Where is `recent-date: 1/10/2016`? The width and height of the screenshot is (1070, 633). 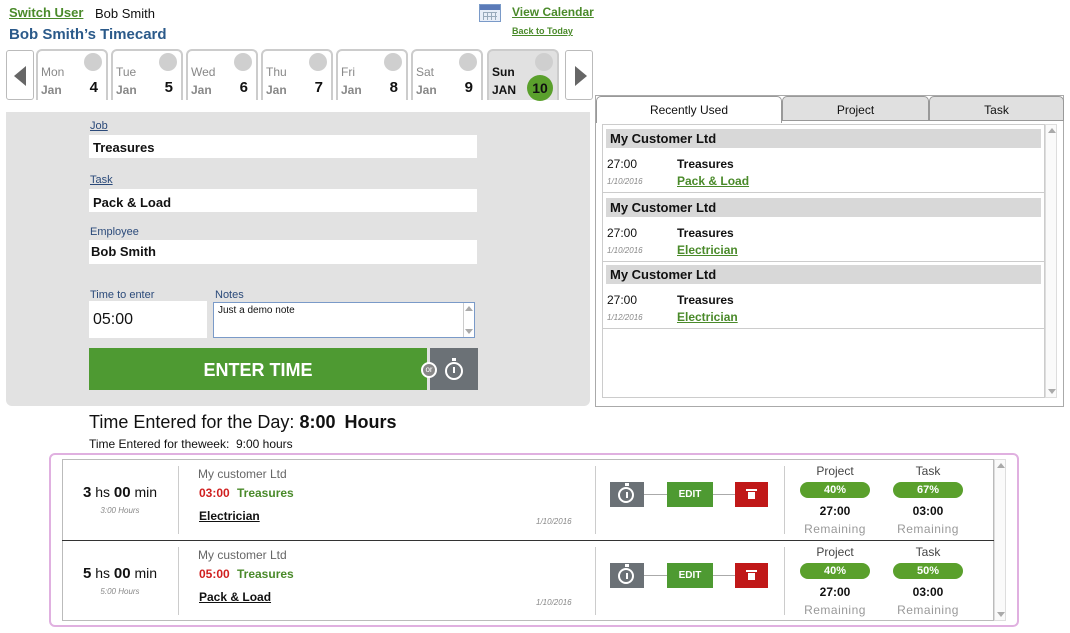
recent-date: 1/10/2016 is located at coordinates (625, 181).